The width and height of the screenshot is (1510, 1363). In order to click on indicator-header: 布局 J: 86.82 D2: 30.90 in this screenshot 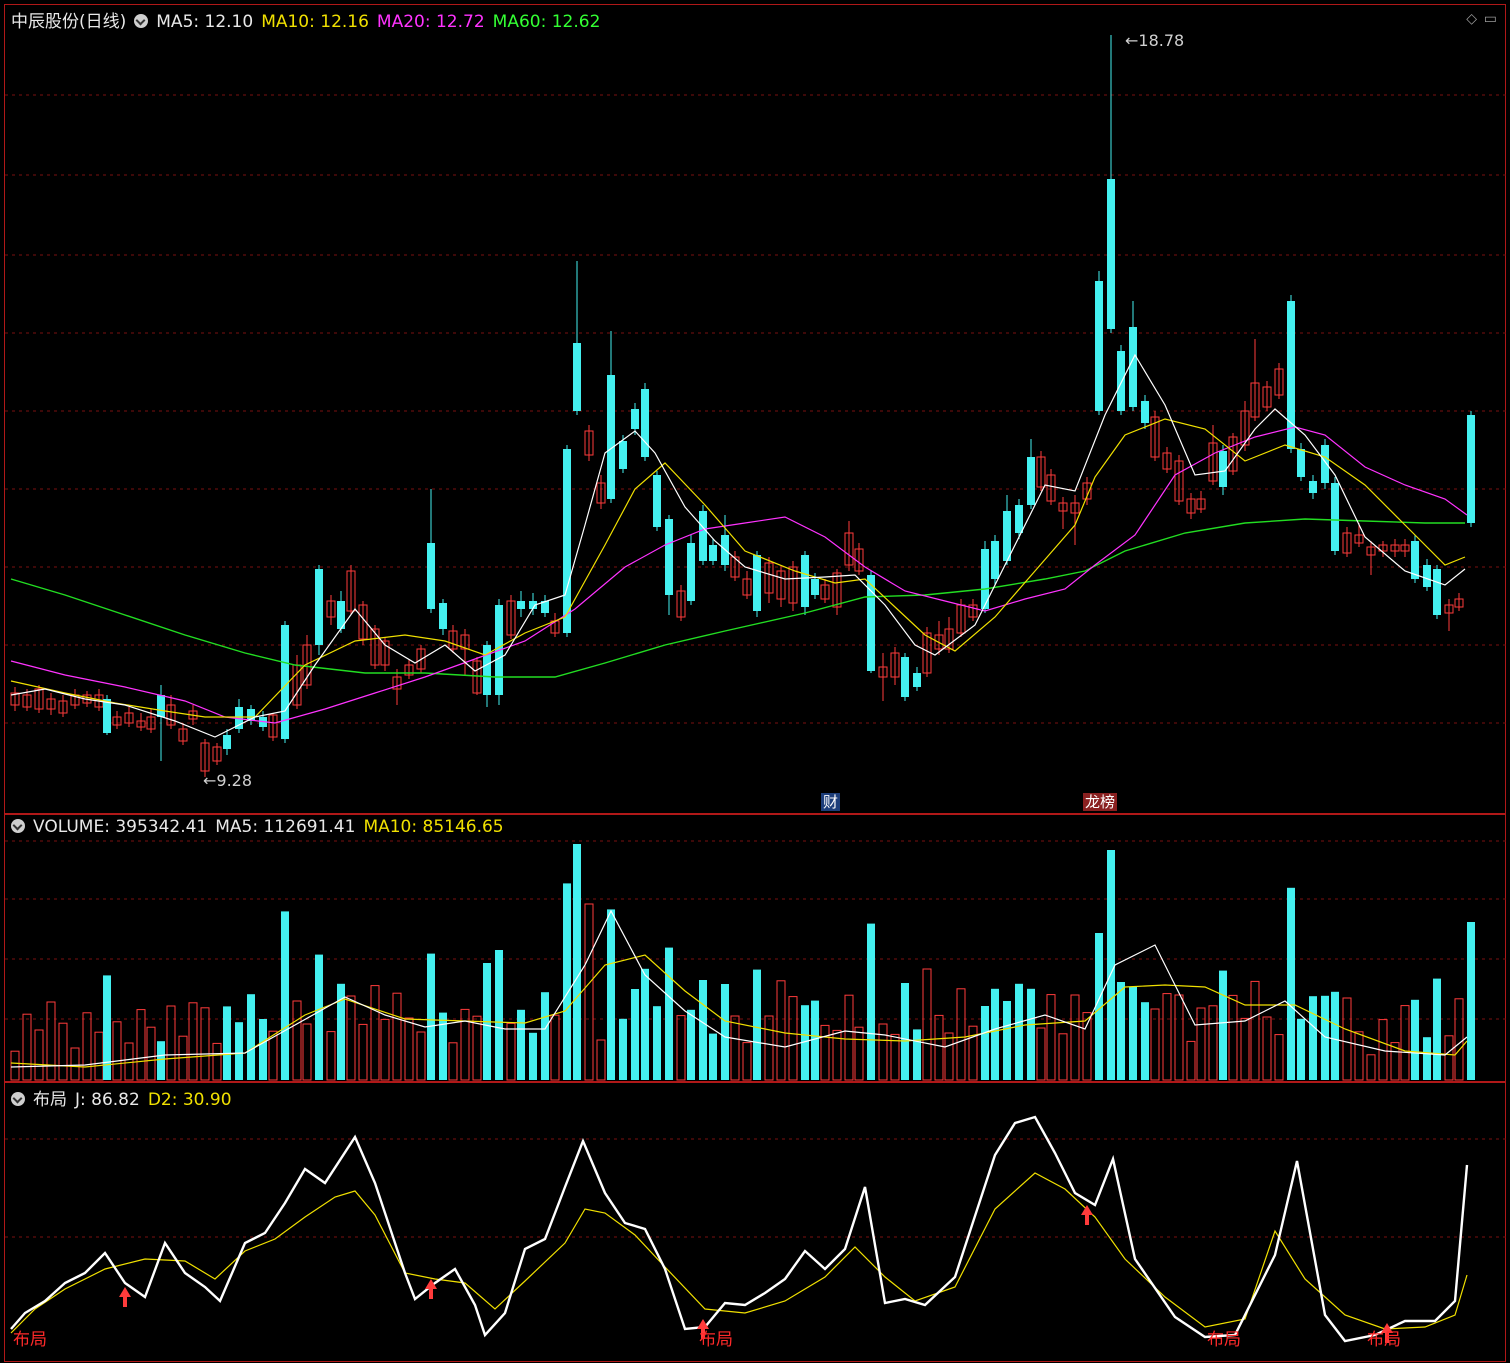, I will do `click(125, 1097)`.